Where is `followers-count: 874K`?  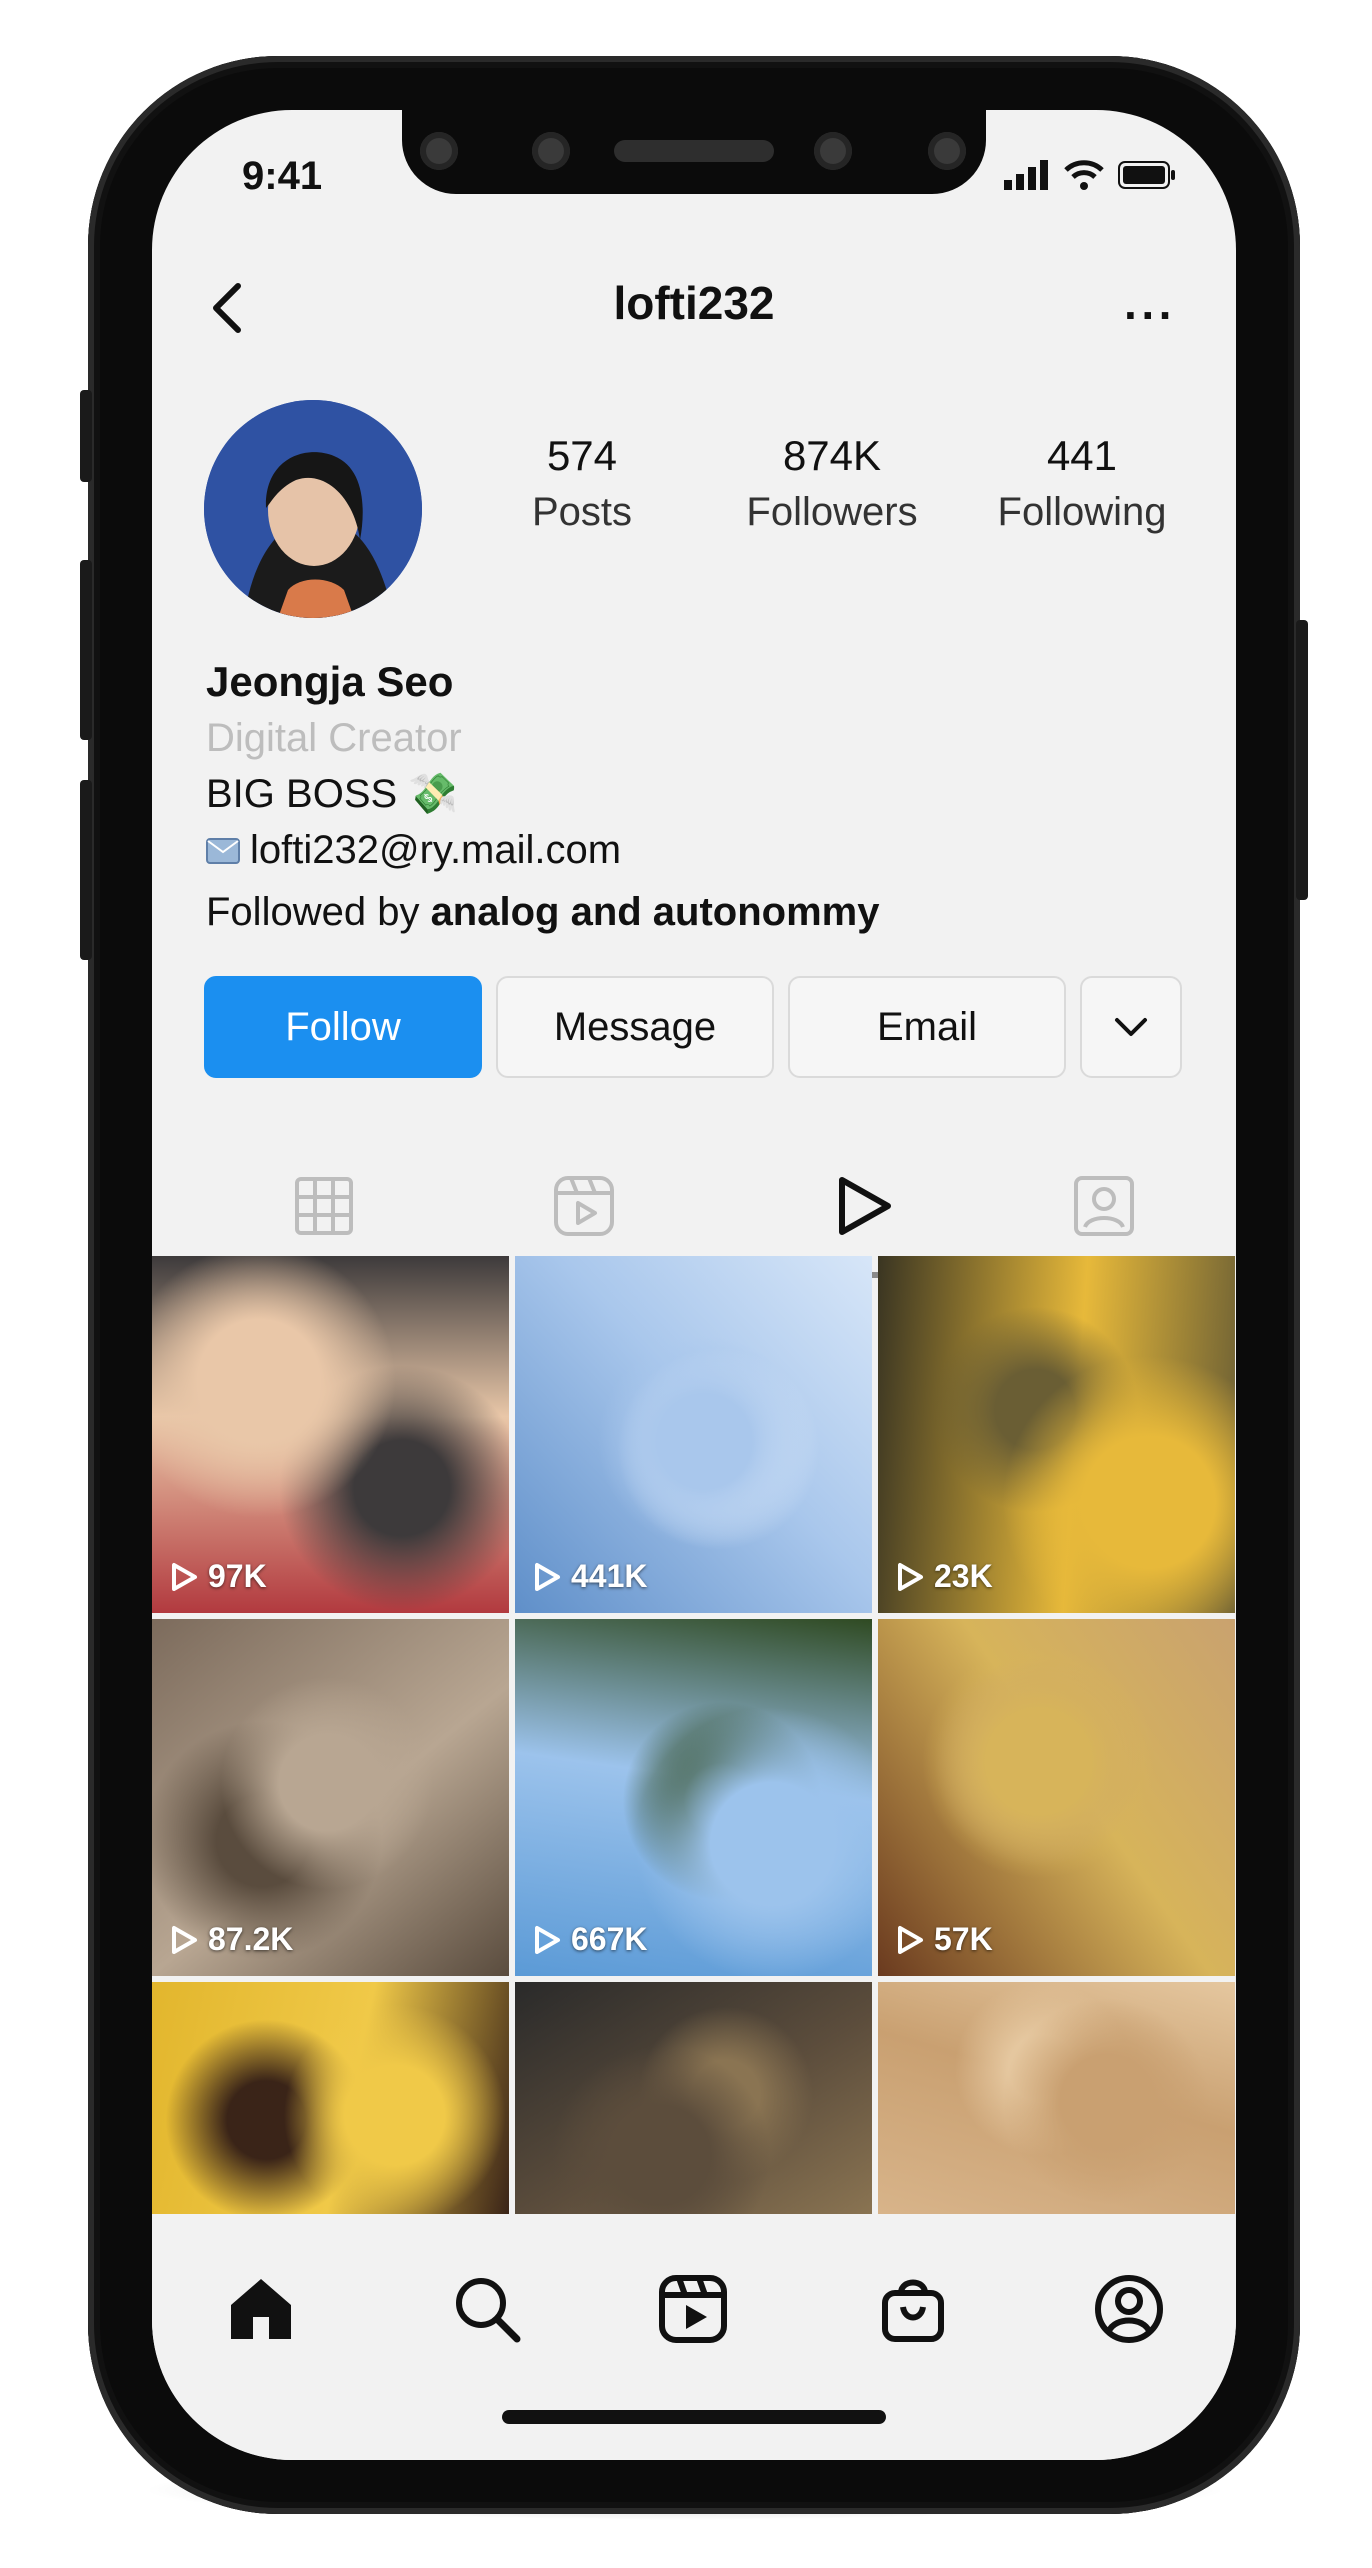 followers-count: 874K is located at coordinates (832, 455).